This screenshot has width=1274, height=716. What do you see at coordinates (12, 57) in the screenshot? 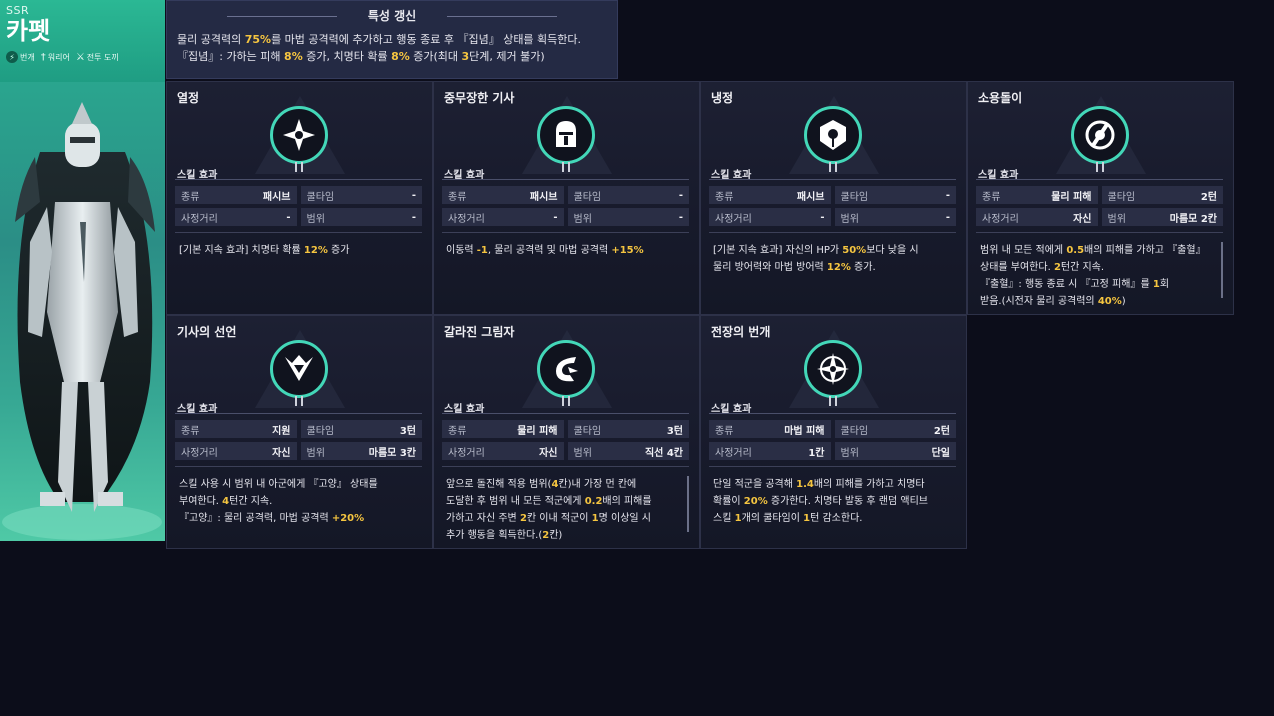
I see `lightning-icon: ⚡` at bounding box center [12, 57].